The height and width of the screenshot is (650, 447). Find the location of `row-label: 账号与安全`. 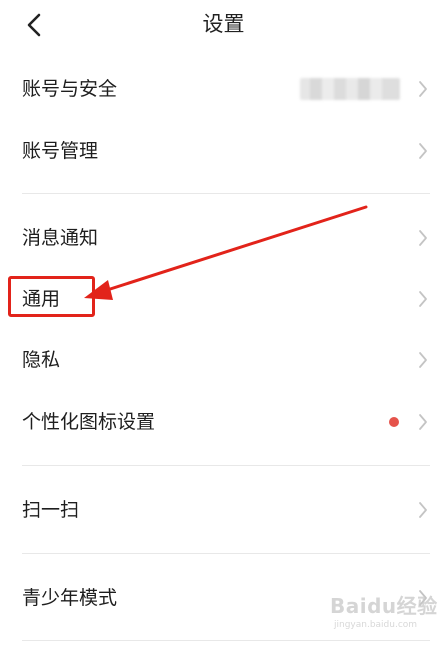

row-label: 账号与安全 is located at coordinates (70, 89).